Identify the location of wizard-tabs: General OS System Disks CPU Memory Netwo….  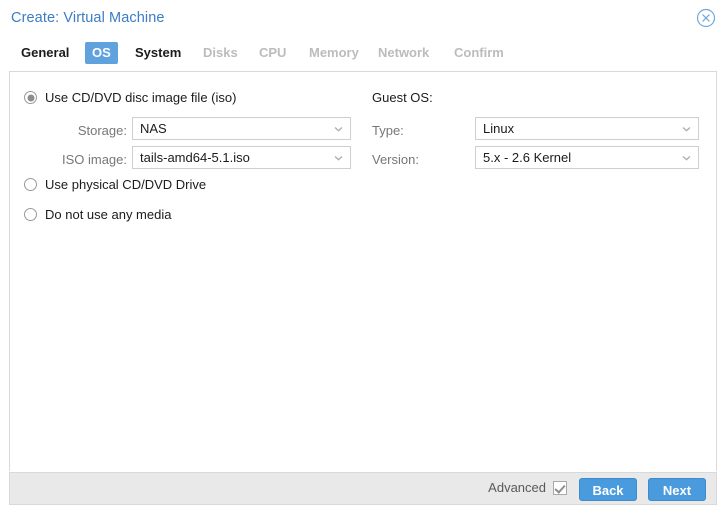
(363, 56).